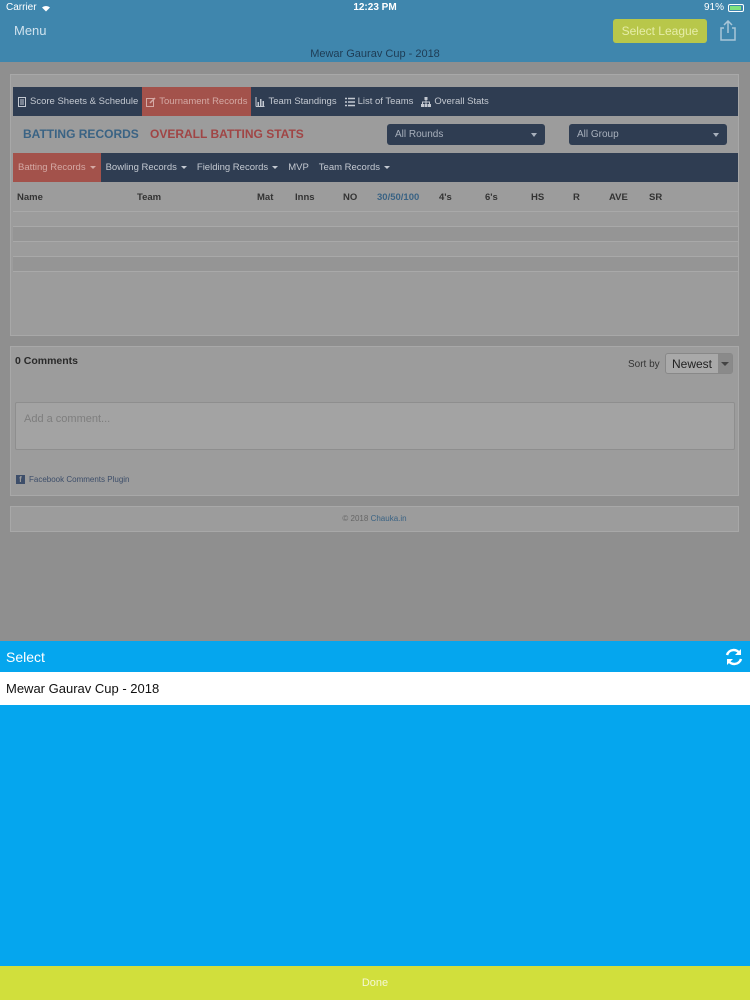 This screenshot has height=1000, width=750. Describe the element at coordinates (537, 197) in the screenshot. I see `col-hs: HS` at that location.